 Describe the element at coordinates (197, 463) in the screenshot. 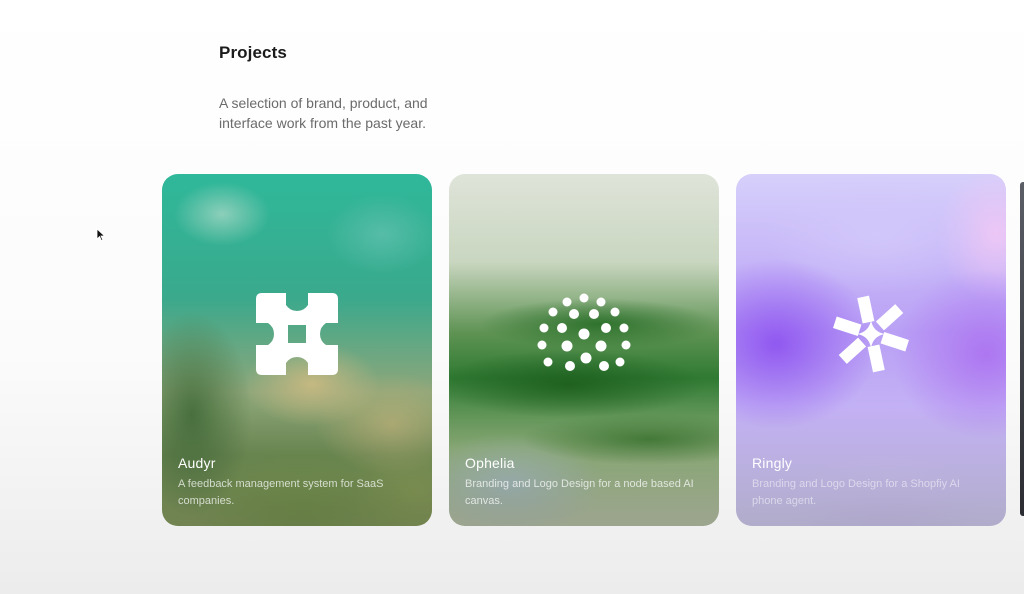

I see `project-name: Audyr` at that location.